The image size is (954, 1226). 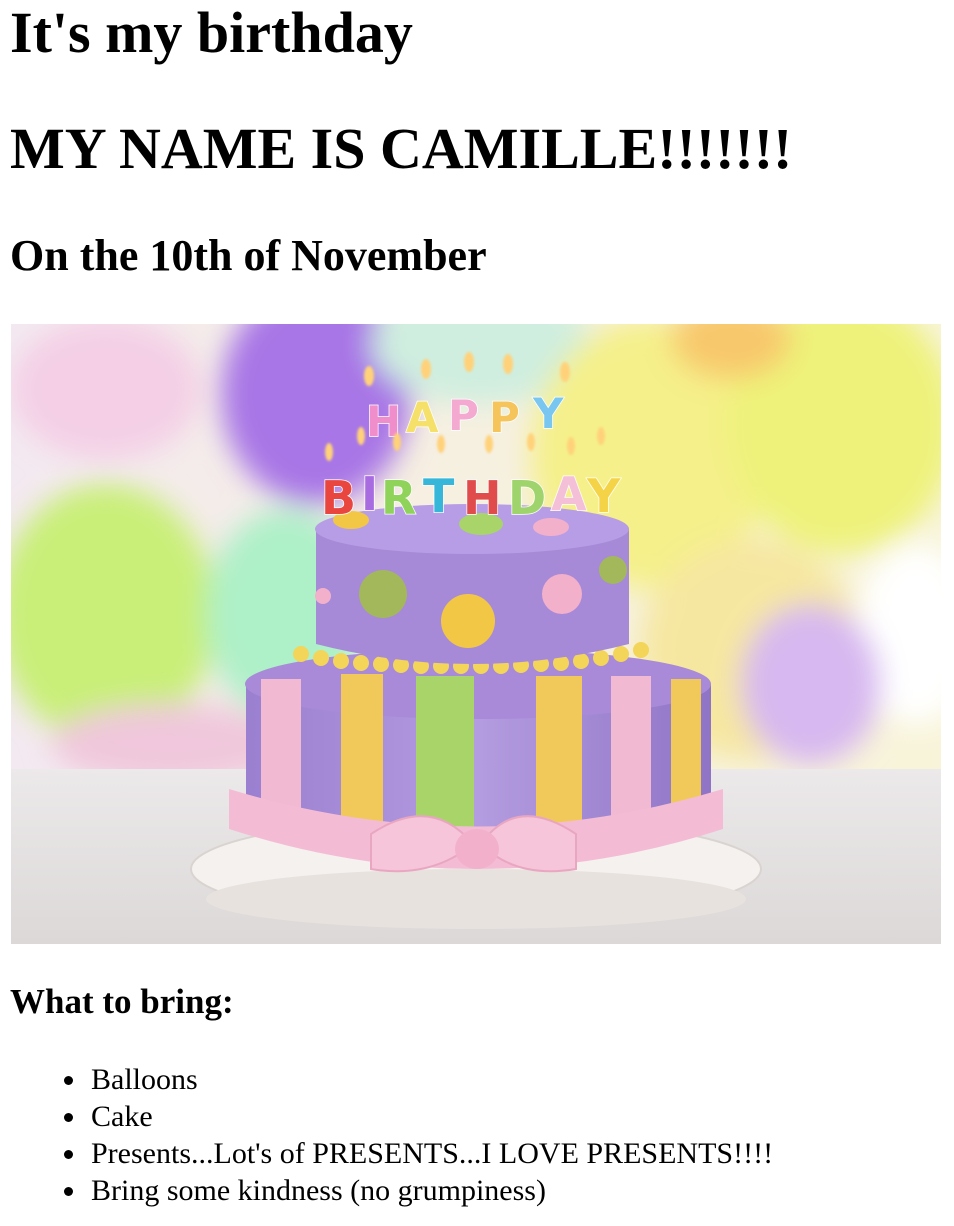 What do you see at coordinates (122, 1001) in the screenshot?
I see `what-to-bring-heading: What to bring:` at bounding box center [122, 1001].